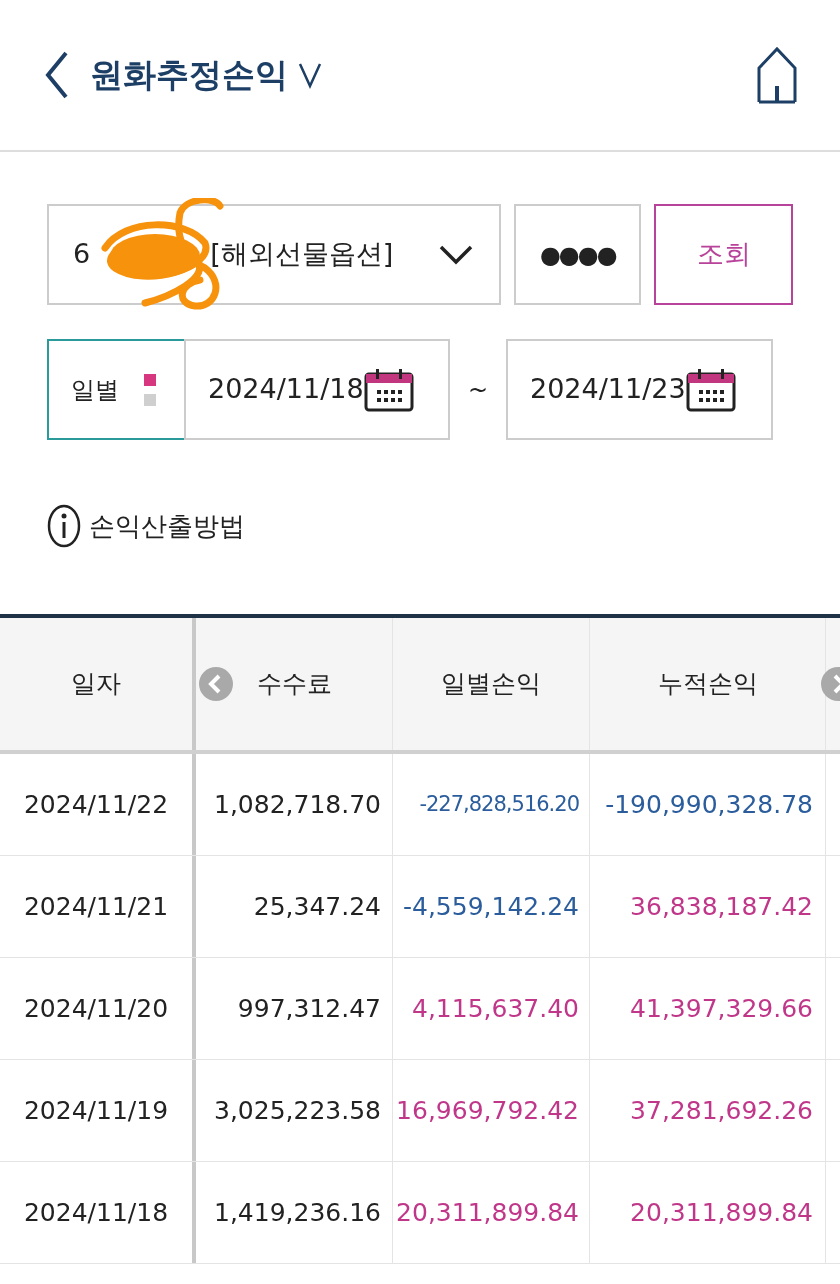  Describe the element at coordinates (708, 1110) in the screenshot. I see `cumulative-profit-cell: 37,281,692.26` at that location.